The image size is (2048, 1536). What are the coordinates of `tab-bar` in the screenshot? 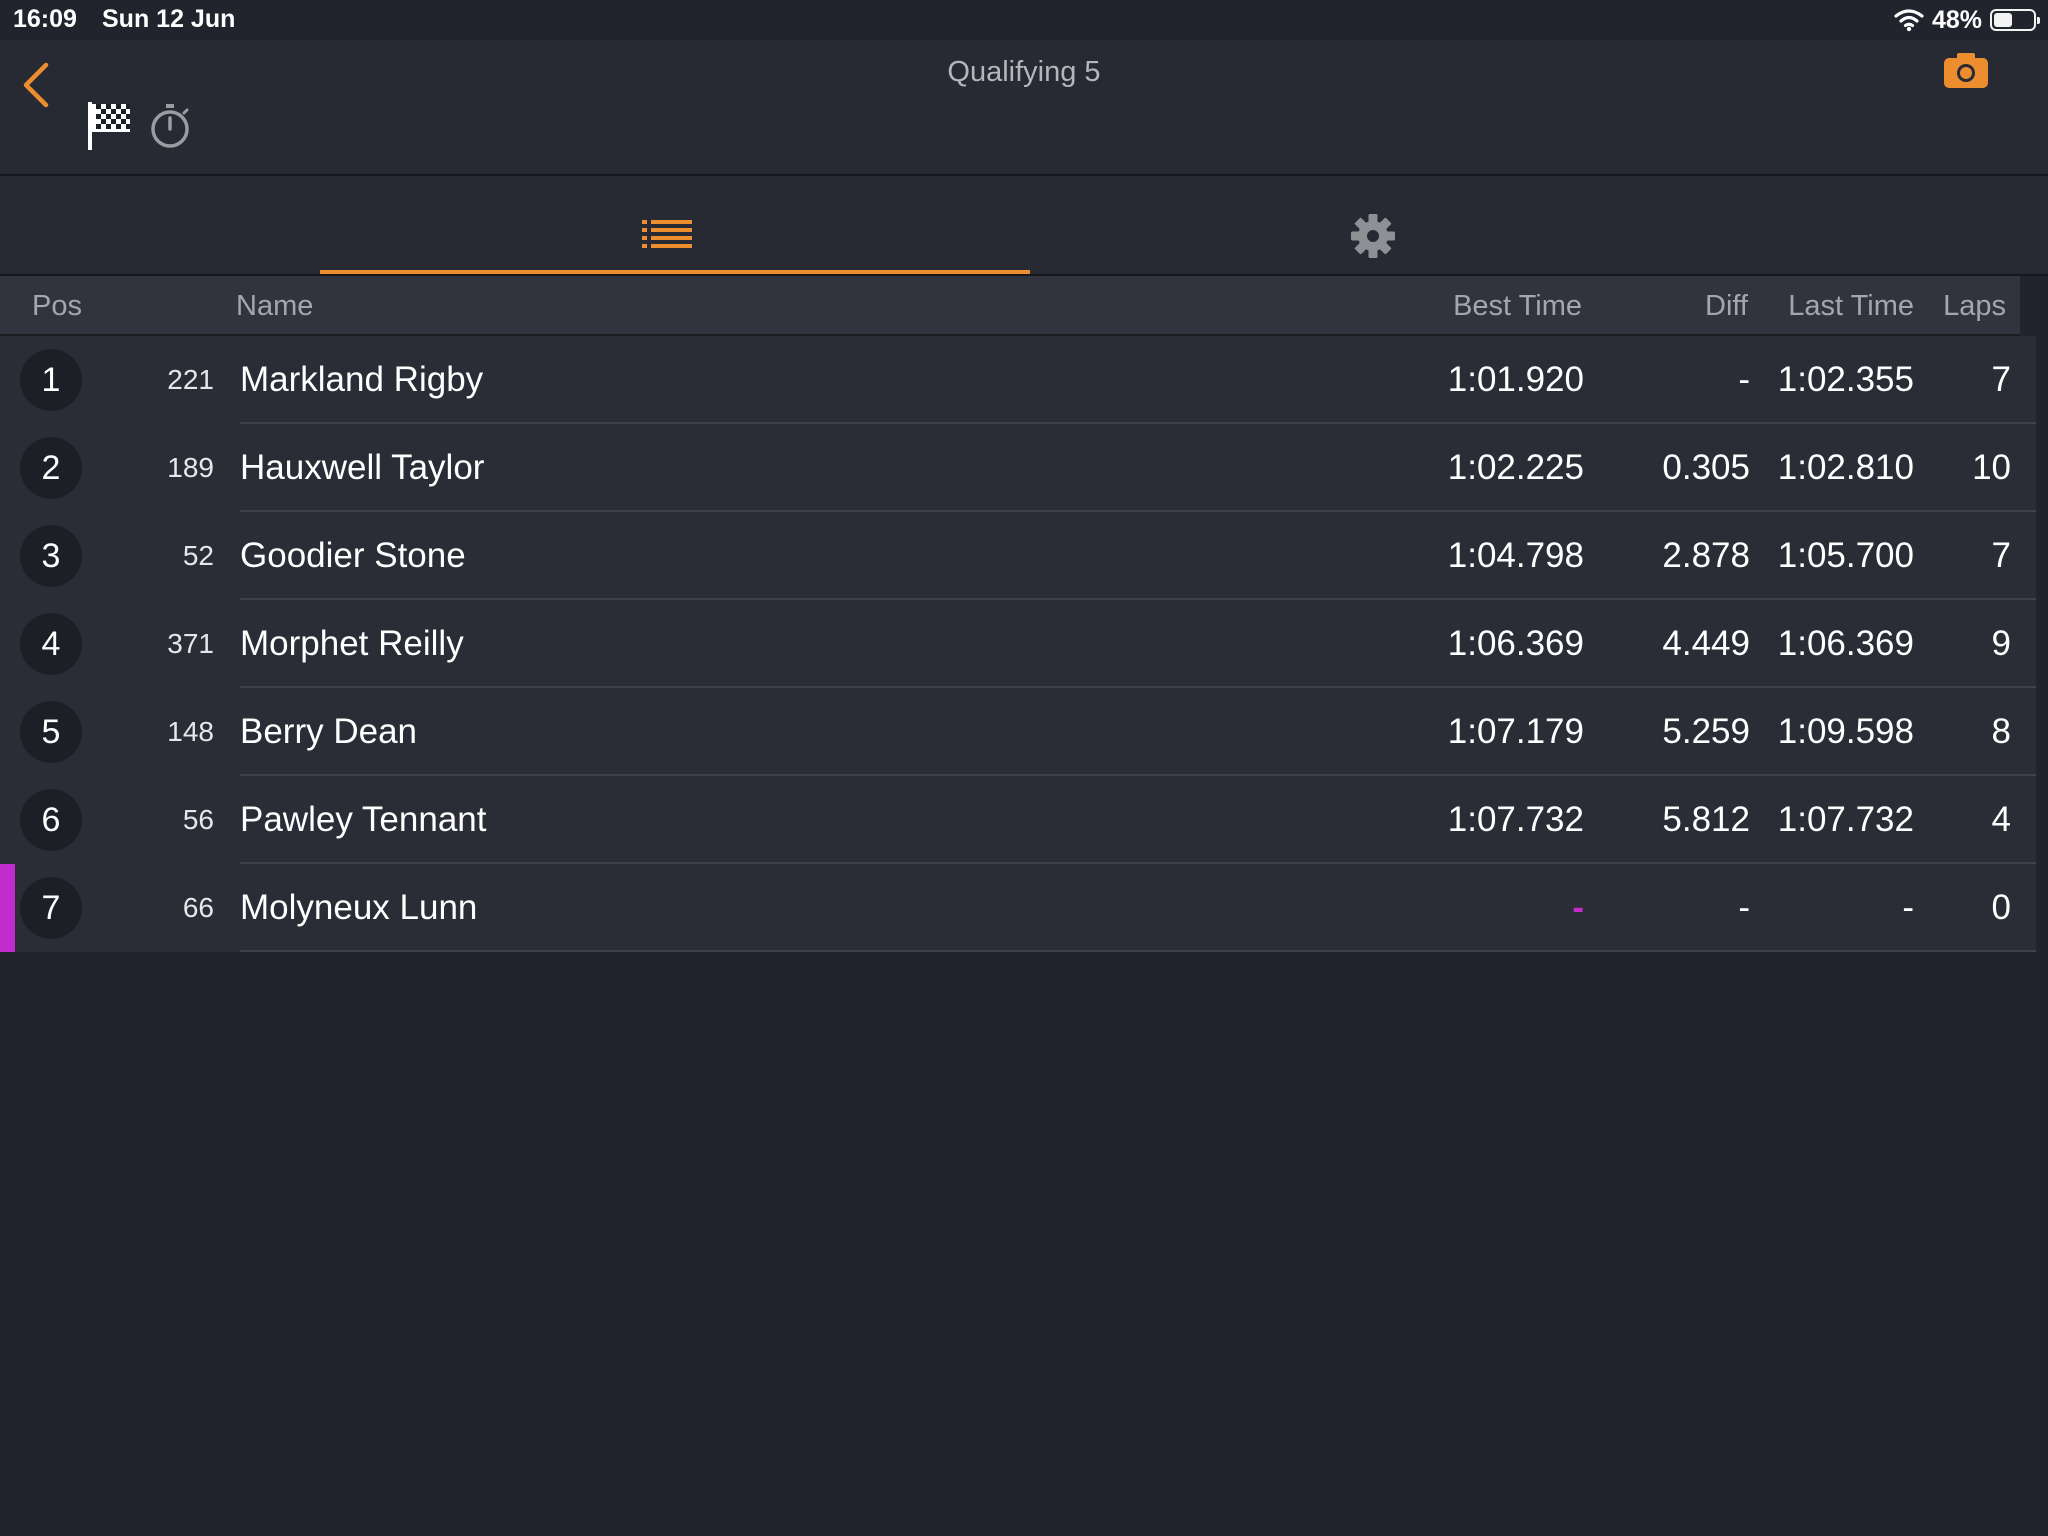 It's located at (1024, 226).